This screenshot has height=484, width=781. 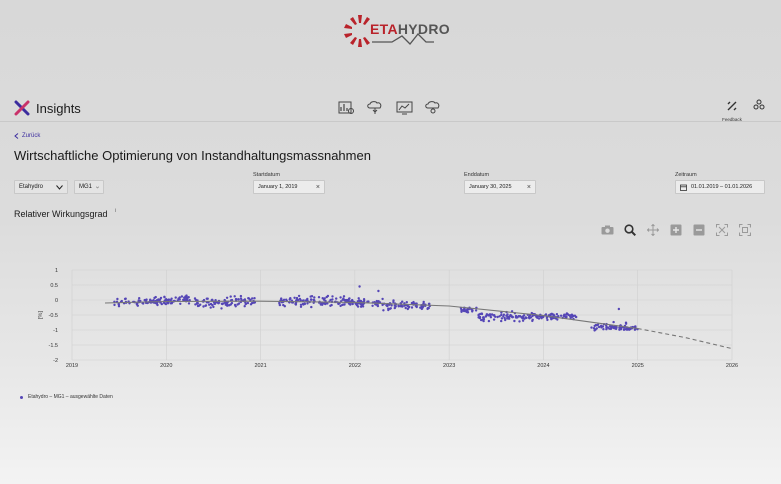 What do you see at coordinates (732, 366) in the screenshot?
I see `x-tick-label: 2026` at bounding box center [732, 366].